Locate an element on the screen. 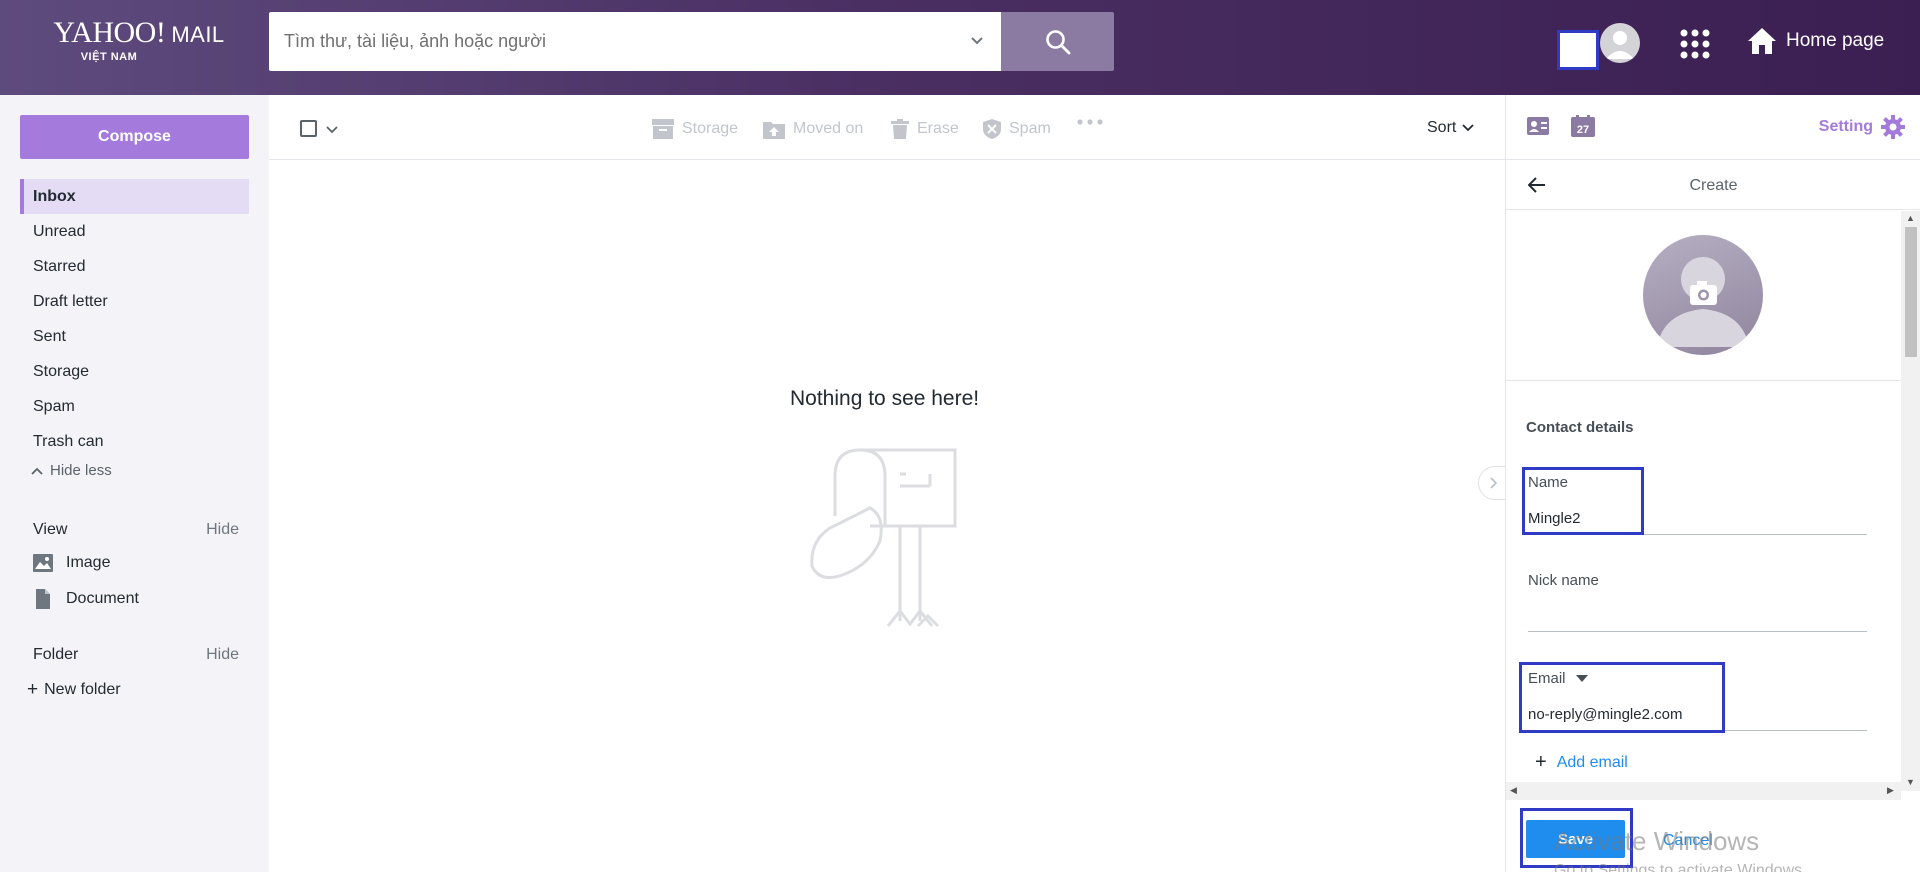 This screenshot has width=1920, height=872. sort-label: Sort is located at coordinates (1442, 127).